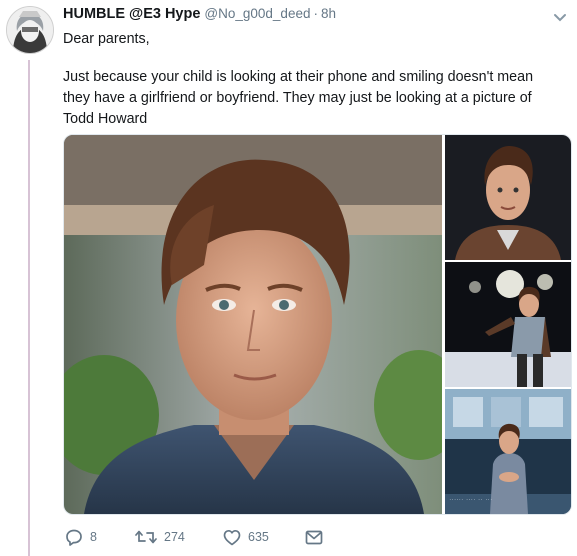 This screenshot has width=577, height=556. Describe the element at coordinates (174, 537) in the screenshot. I see `retweet-count: 274` at that location.